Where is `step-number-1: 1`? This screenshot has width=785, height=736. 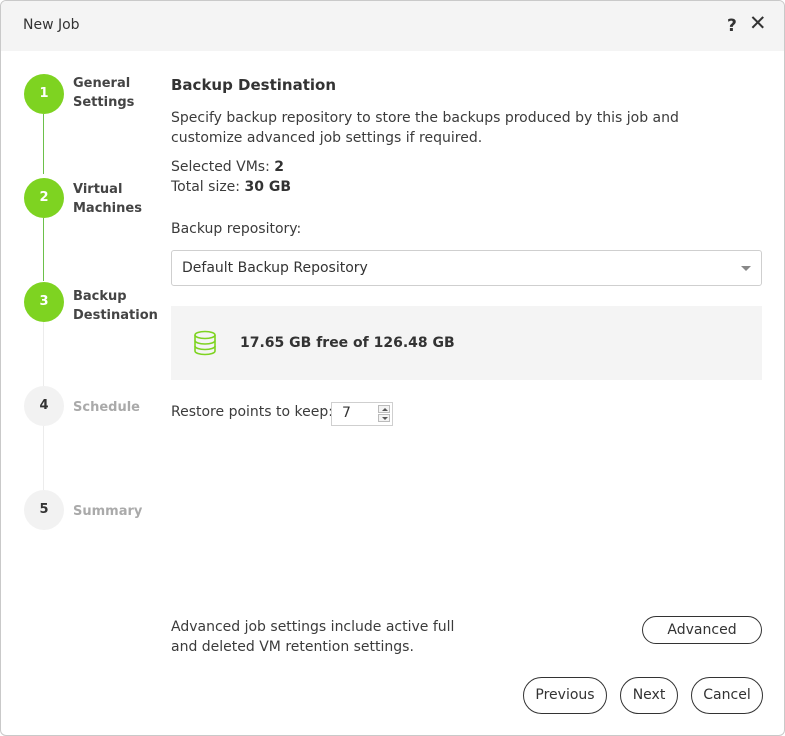
step-number-1: 1 is located at coordinates (44, 94).